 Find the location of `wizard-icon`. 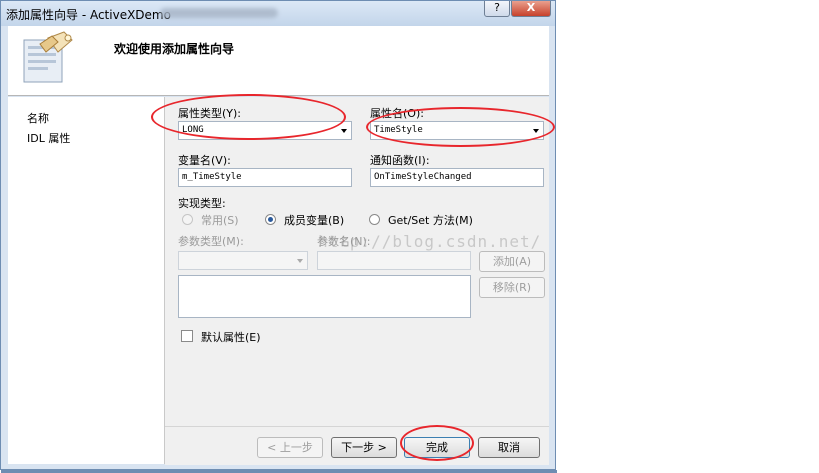

wizard-icon is located at coordinates (48, 57).